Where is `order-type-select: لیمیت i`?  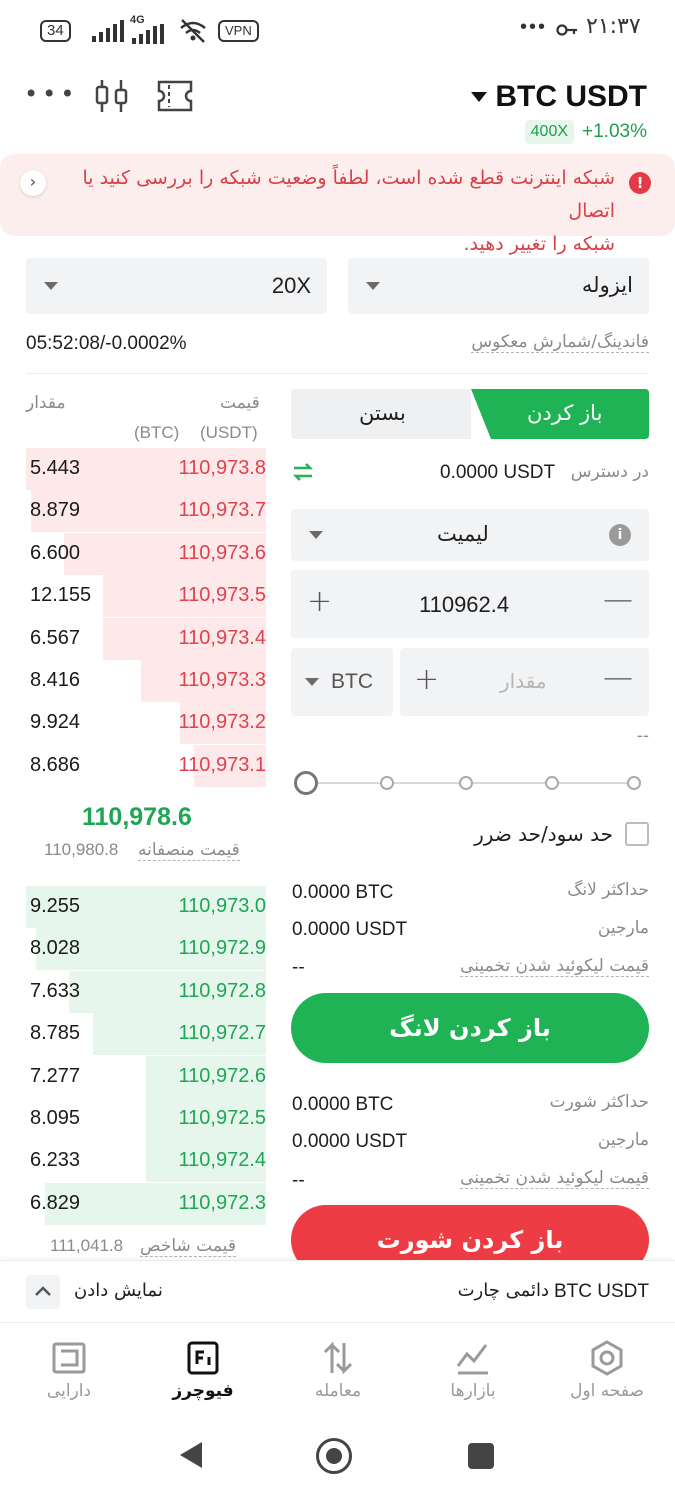
order-type-select: لیمیت i is located at coordinates (470, 535).